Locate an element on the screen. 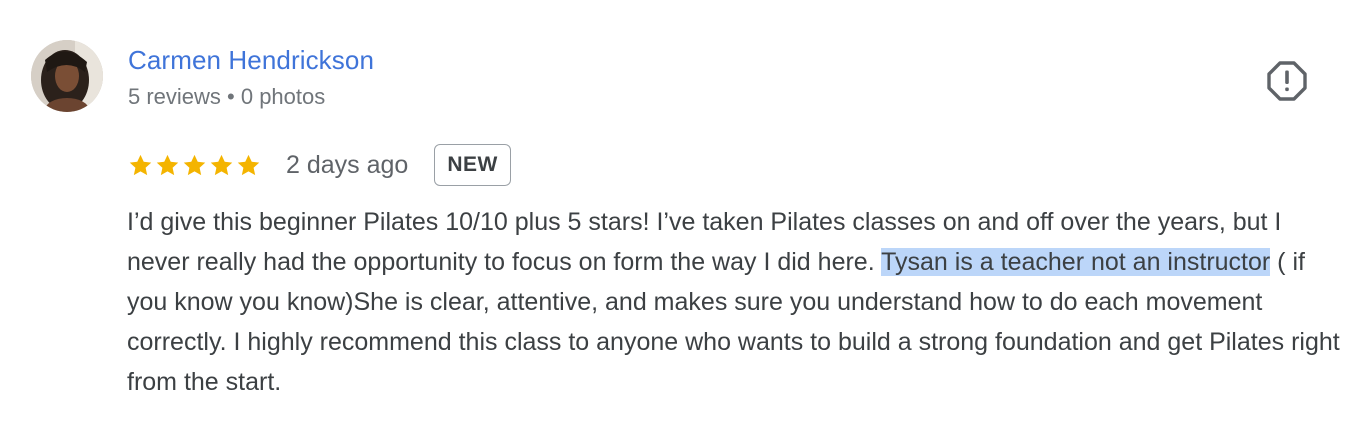  new-badge: NEW is located at coordinates (472, 165).